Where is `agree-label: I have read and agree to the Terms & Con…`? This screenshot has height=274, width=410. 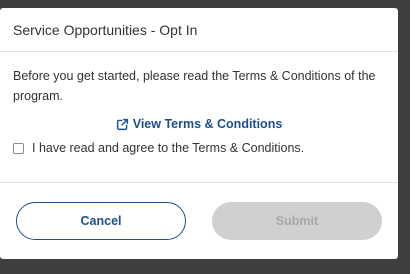 agree-label: I have read and agree to the Terms & Con… is located at coordinates (168, 148).